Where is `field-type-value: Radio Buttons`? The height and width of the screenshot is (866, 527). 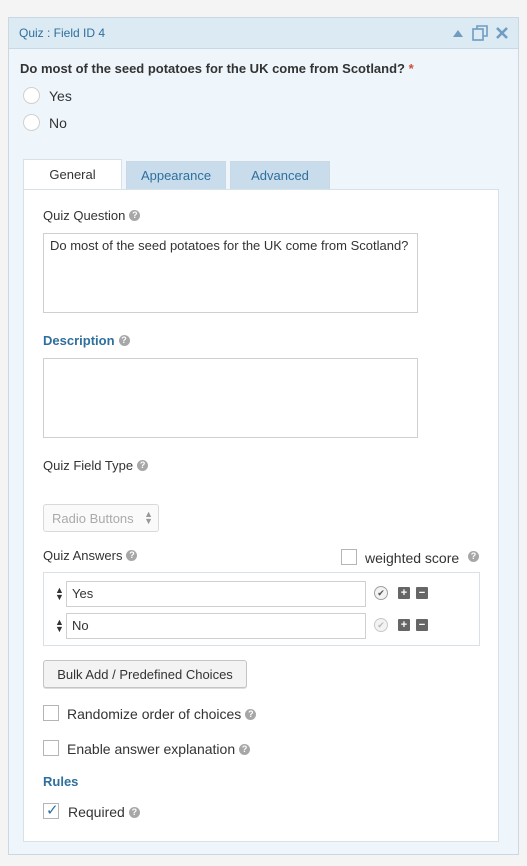 field-type-value: Radio Buttons is located at coordinates (93, 518).